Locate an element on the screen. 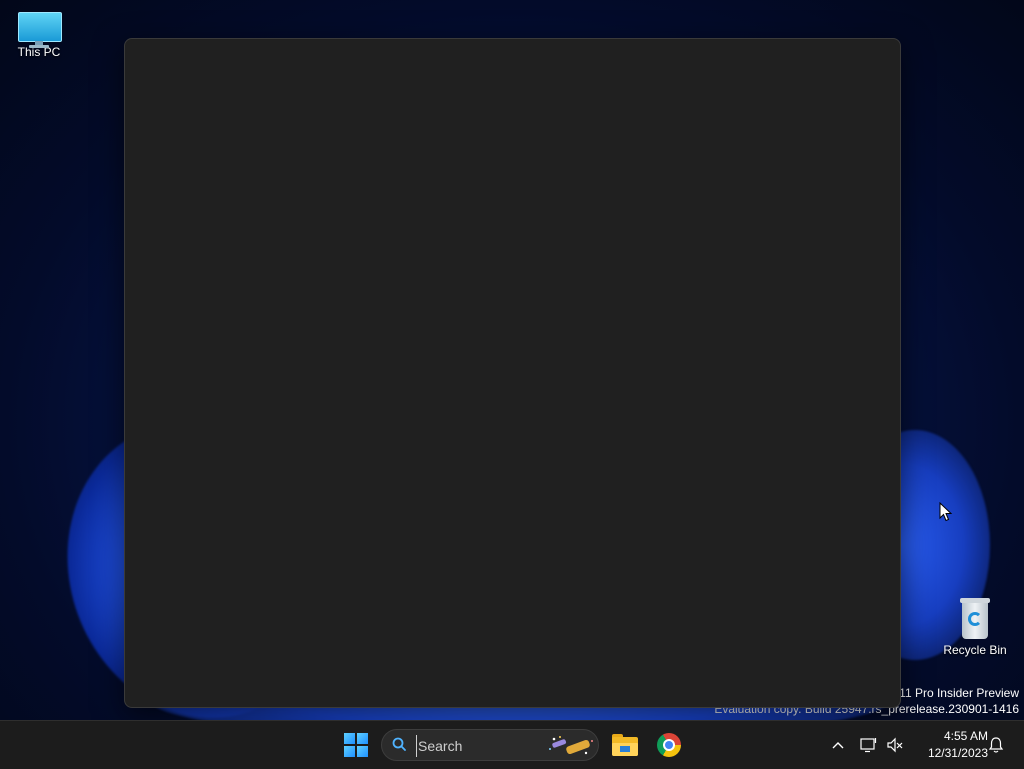 The height and width of the screenshot is (769, 1024). start-icon is located at coordinates (356, 745).